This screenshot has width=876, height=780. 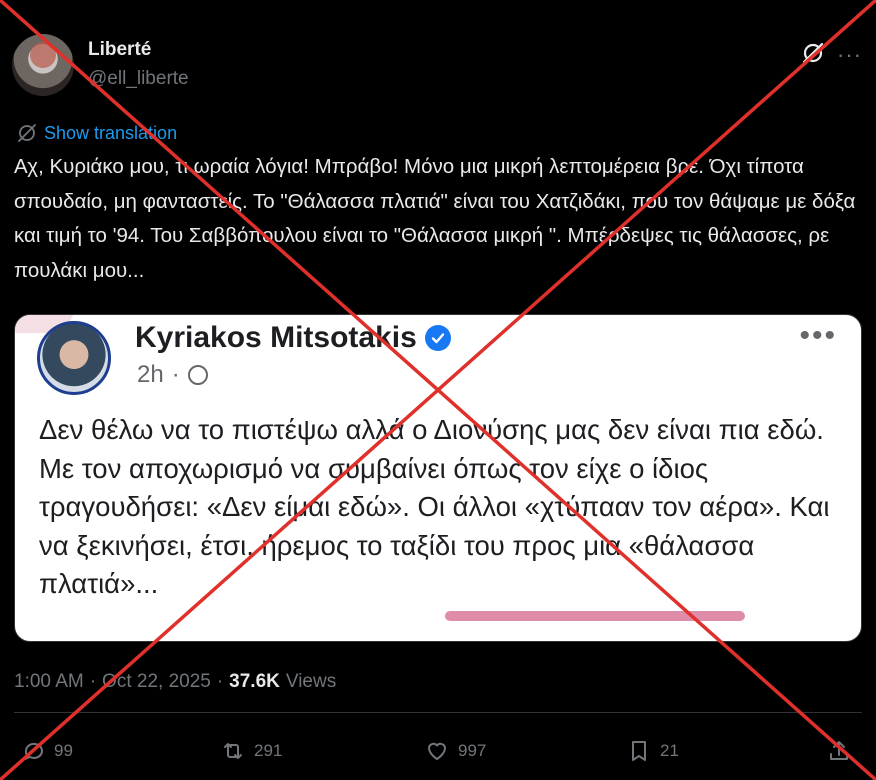 What do you see at coordinates (119, 50) in the screenshot?
I see `author-name: Liberté` at bounding box center [119, 50].